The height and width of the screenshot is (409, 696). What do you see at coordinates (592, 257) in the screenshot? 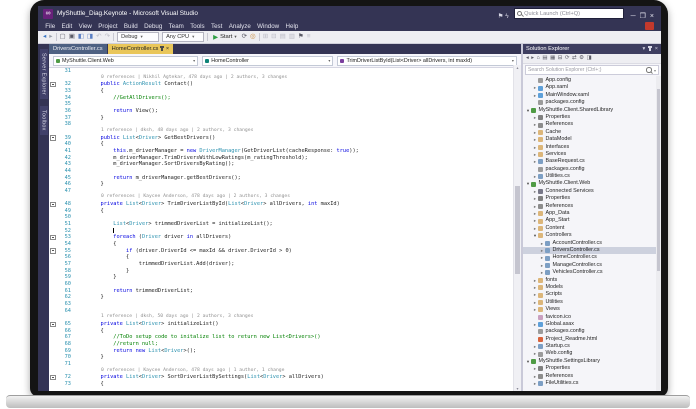
I see `tree-item: ▸ HomeController.cs` at bounding box center [592, 257].